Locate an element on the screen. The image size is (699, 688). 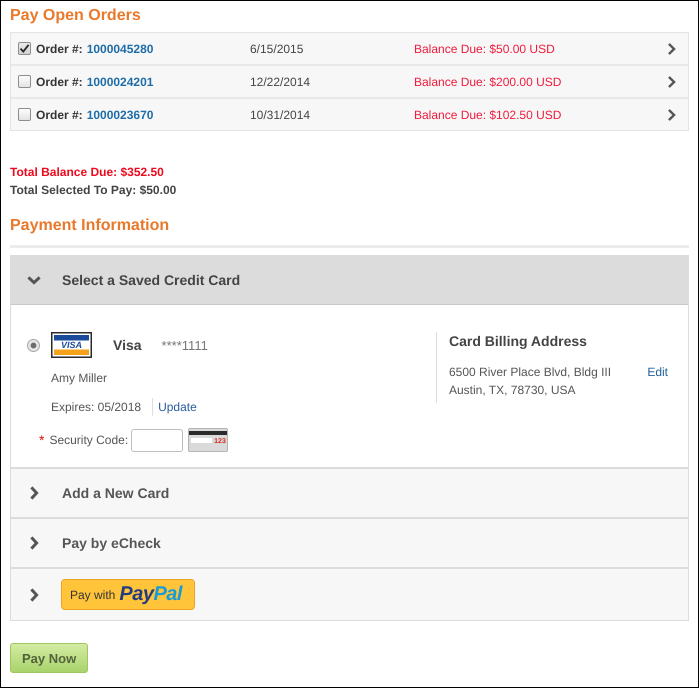
card-number: ****1111 is located at coordinates (185, 345).